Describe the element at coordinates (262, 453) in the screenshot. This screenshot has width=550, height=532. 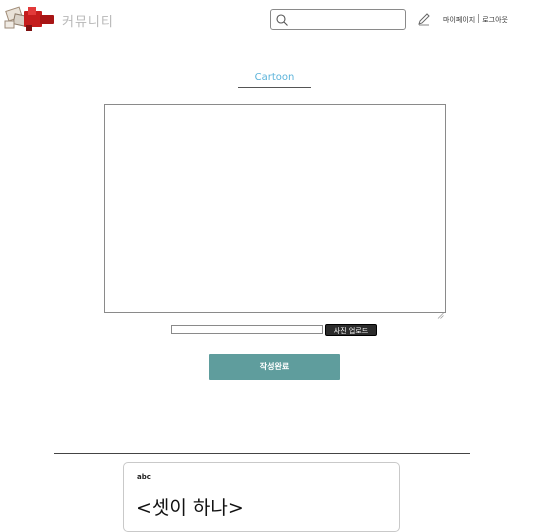
I see `section-divider` at that location.